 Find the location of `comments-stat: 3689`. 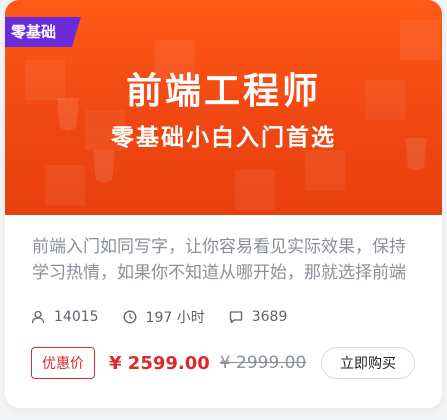

comments-stat: 3689 is located at coordinates (258, 317).